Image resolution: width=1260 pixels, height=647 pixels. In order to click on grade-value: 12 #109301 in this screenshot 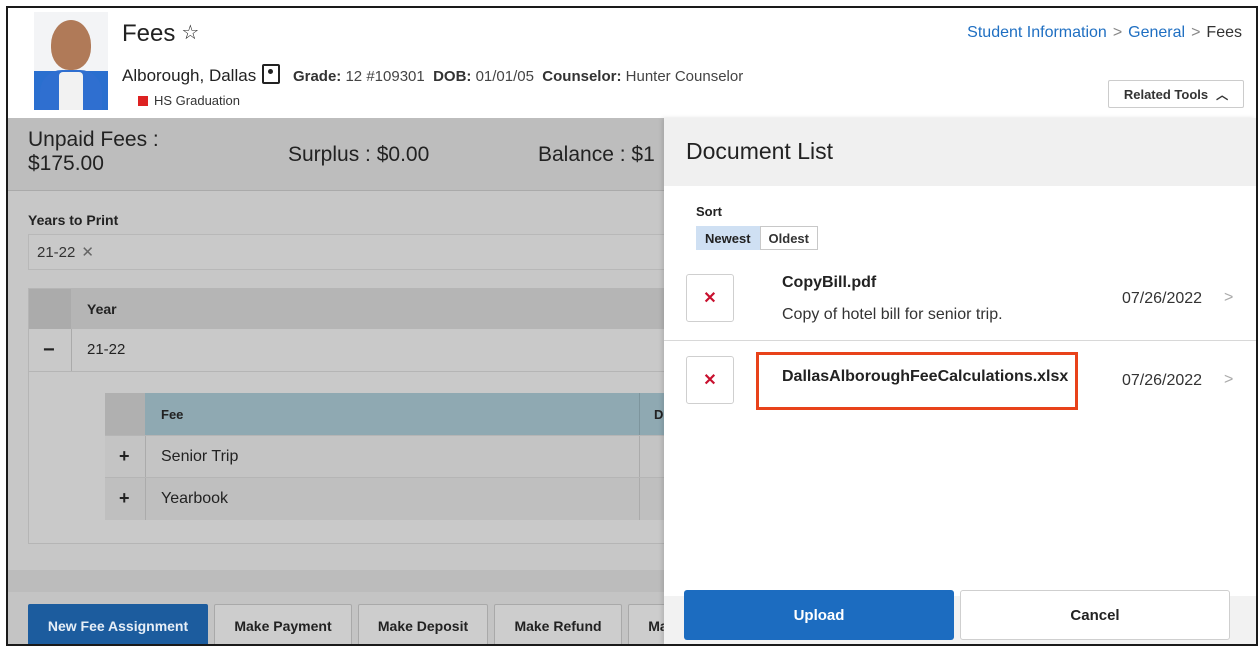, I will do `click(385, 76)`.